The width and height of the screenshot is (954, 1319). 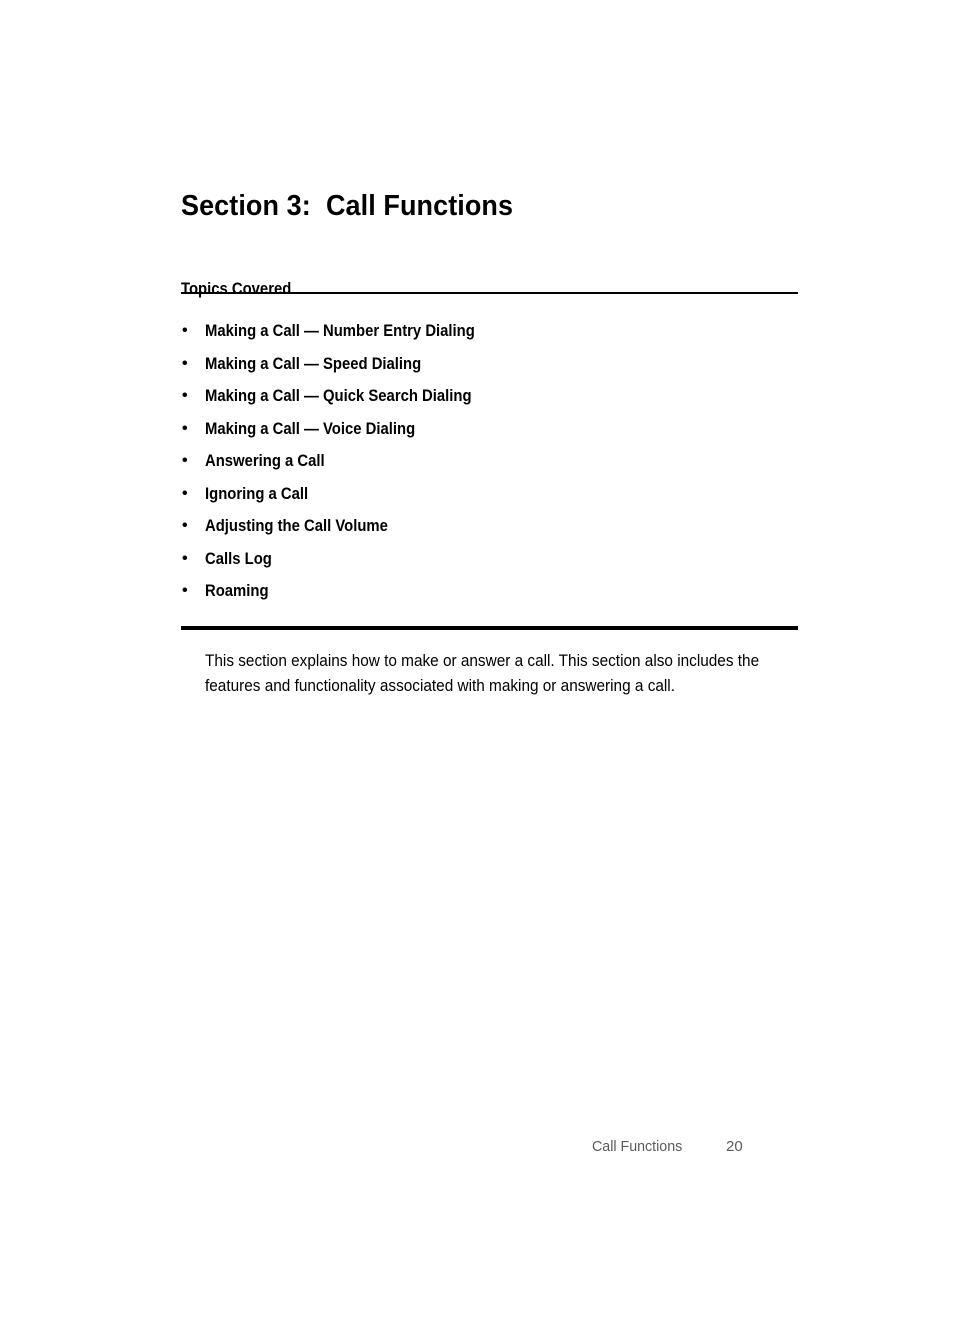 I want to click on list-item-label: Adjusting the Call Volume, so click(x=296, y=526).